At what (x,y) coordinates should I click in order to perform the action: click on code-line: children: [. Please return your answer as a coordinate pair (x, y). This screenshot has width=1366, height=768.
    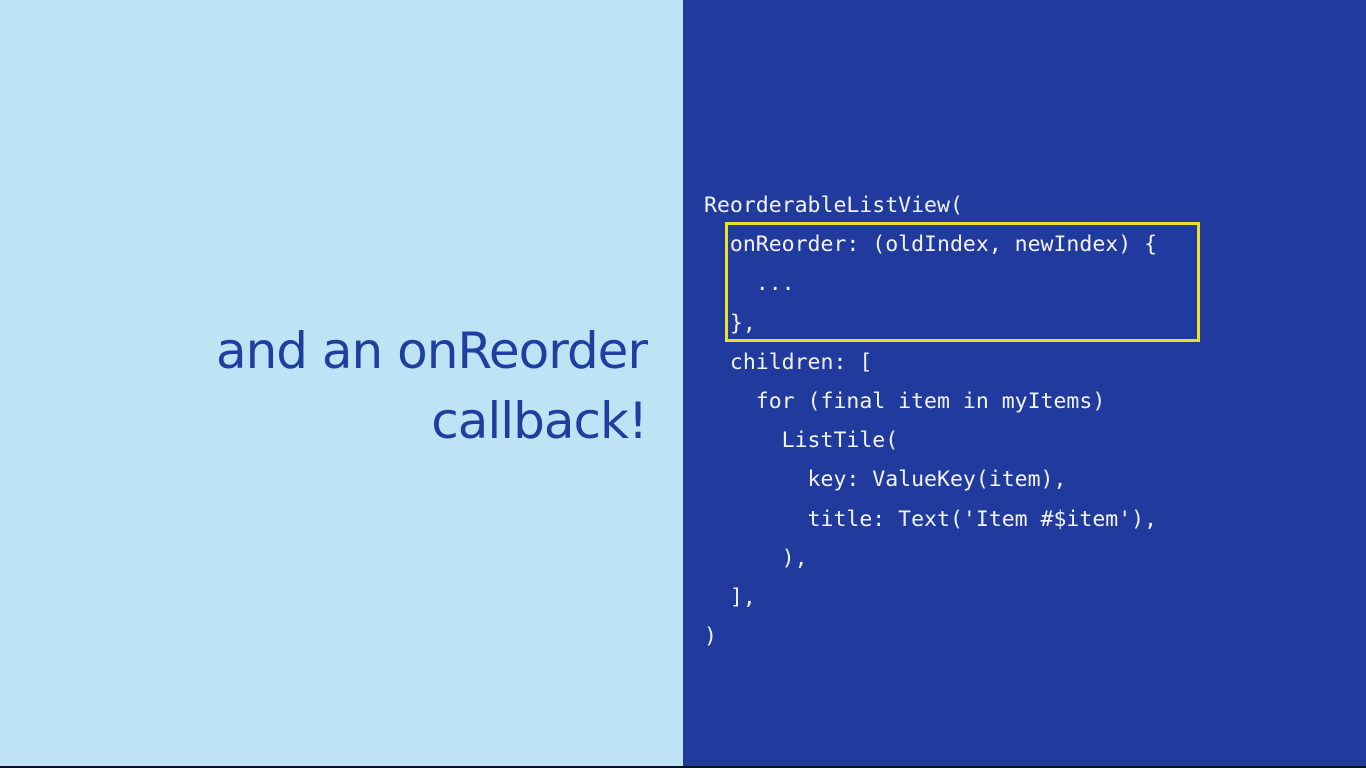
    Looking at the image, I should click on (788, 362).